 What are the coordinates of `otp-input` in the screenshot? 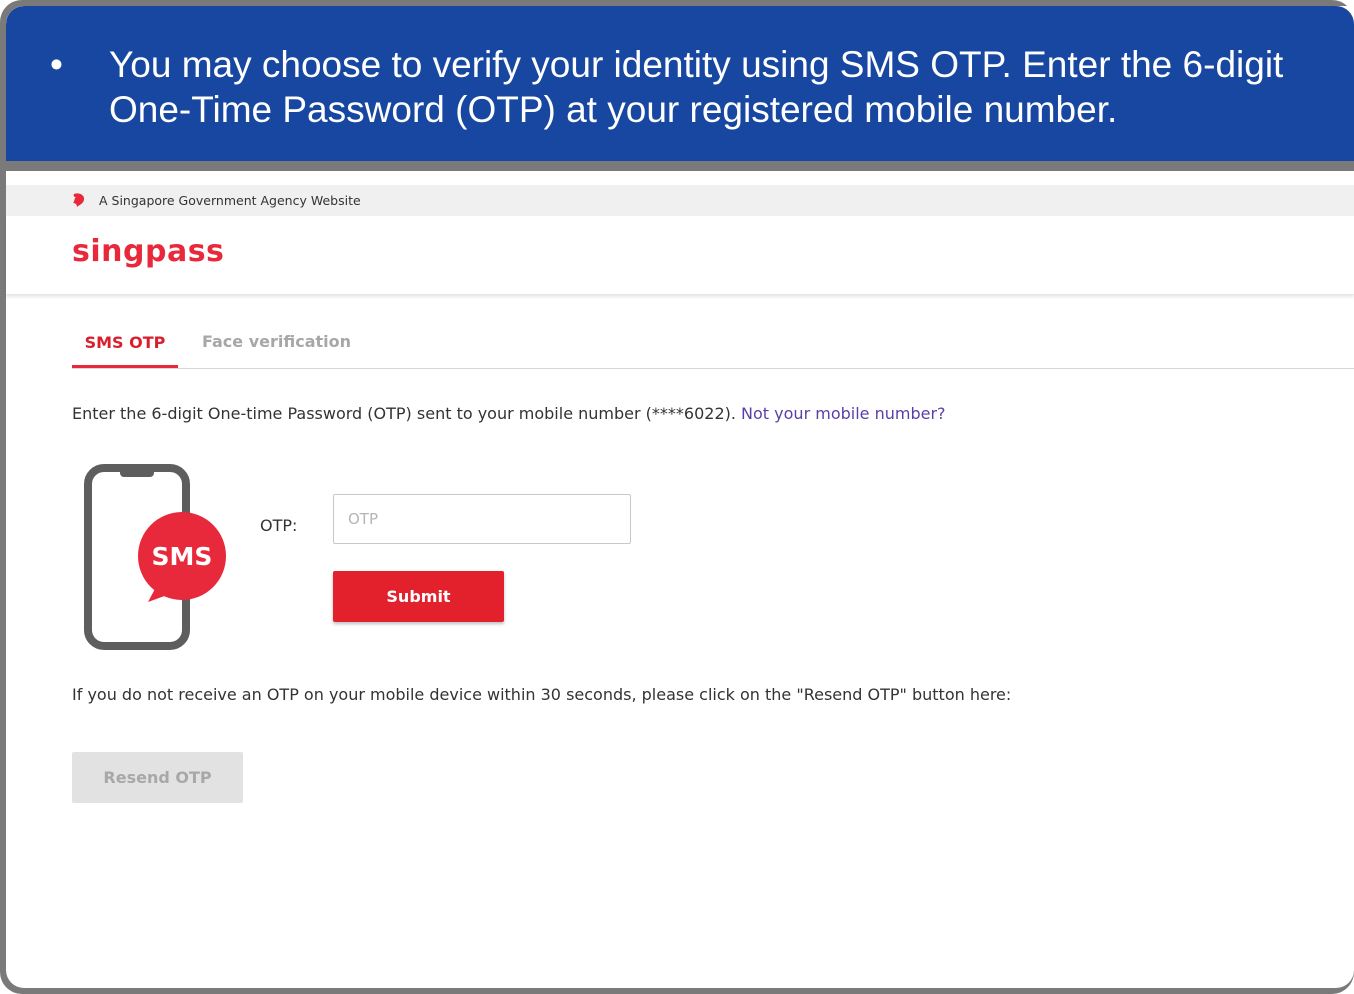 It's located at (482, 519).